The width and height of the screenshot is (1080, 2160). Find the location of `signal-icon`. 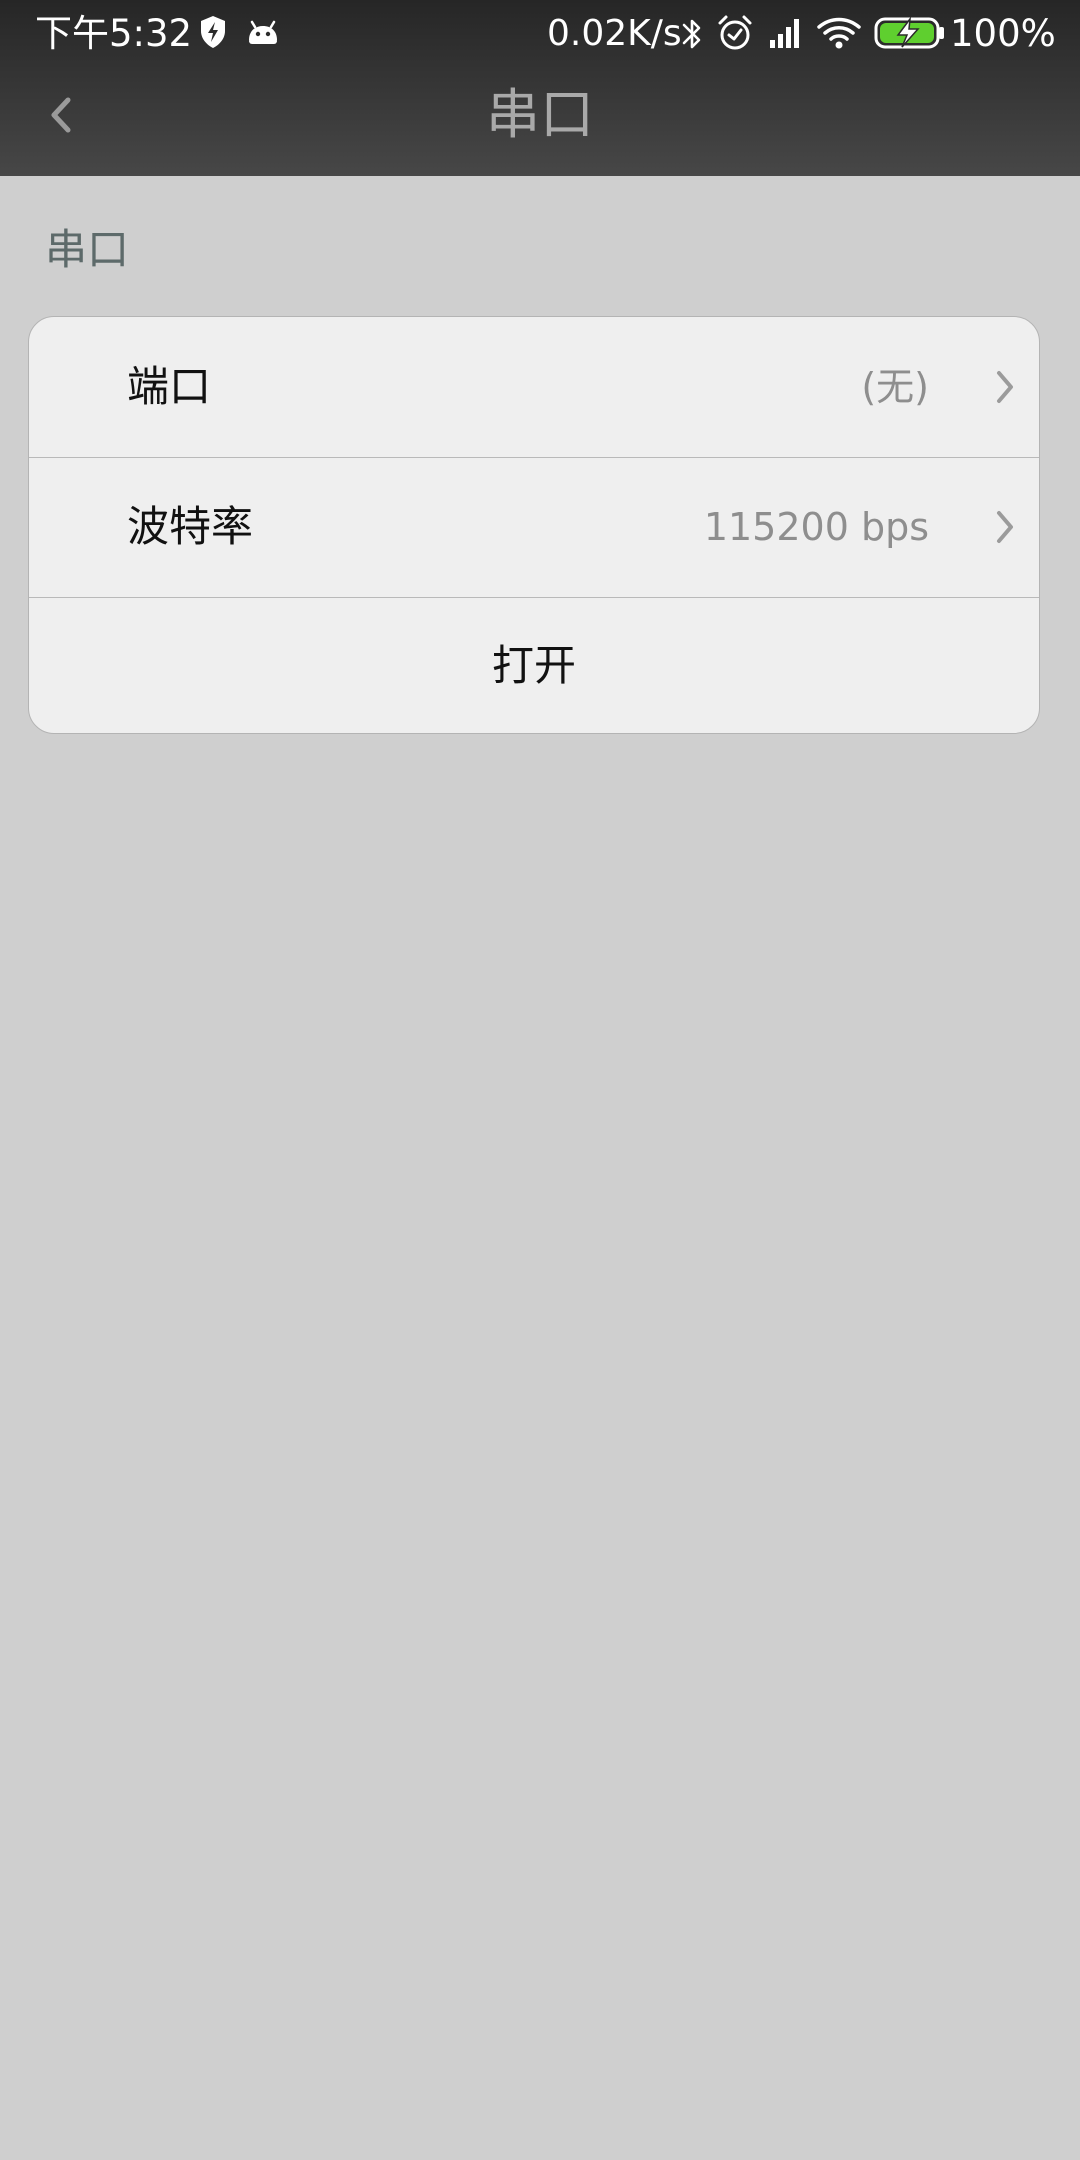

signal-icon is located at coordinates (784, 33).